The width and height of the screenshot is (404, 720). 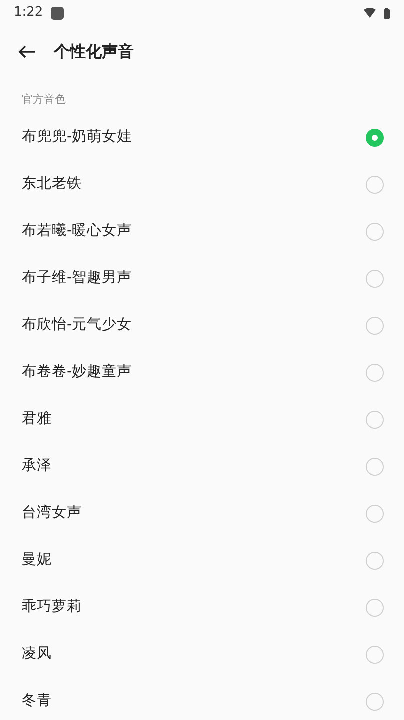 What do you see at coordinates (202, 655) in the screenshot?
I see `voice-option: 凌风` at bounding box center [202, 655].